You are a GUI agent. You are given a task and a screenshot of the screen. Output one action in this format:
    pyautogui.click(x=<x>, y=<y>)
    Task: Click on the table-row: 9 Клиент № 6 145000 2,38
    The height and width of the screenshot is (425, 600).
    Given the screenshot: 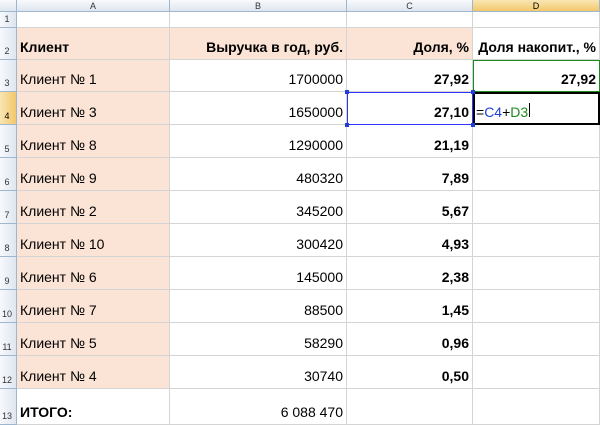 What is the action you would take?
    pyautogui.click(x=300, y=273)
    